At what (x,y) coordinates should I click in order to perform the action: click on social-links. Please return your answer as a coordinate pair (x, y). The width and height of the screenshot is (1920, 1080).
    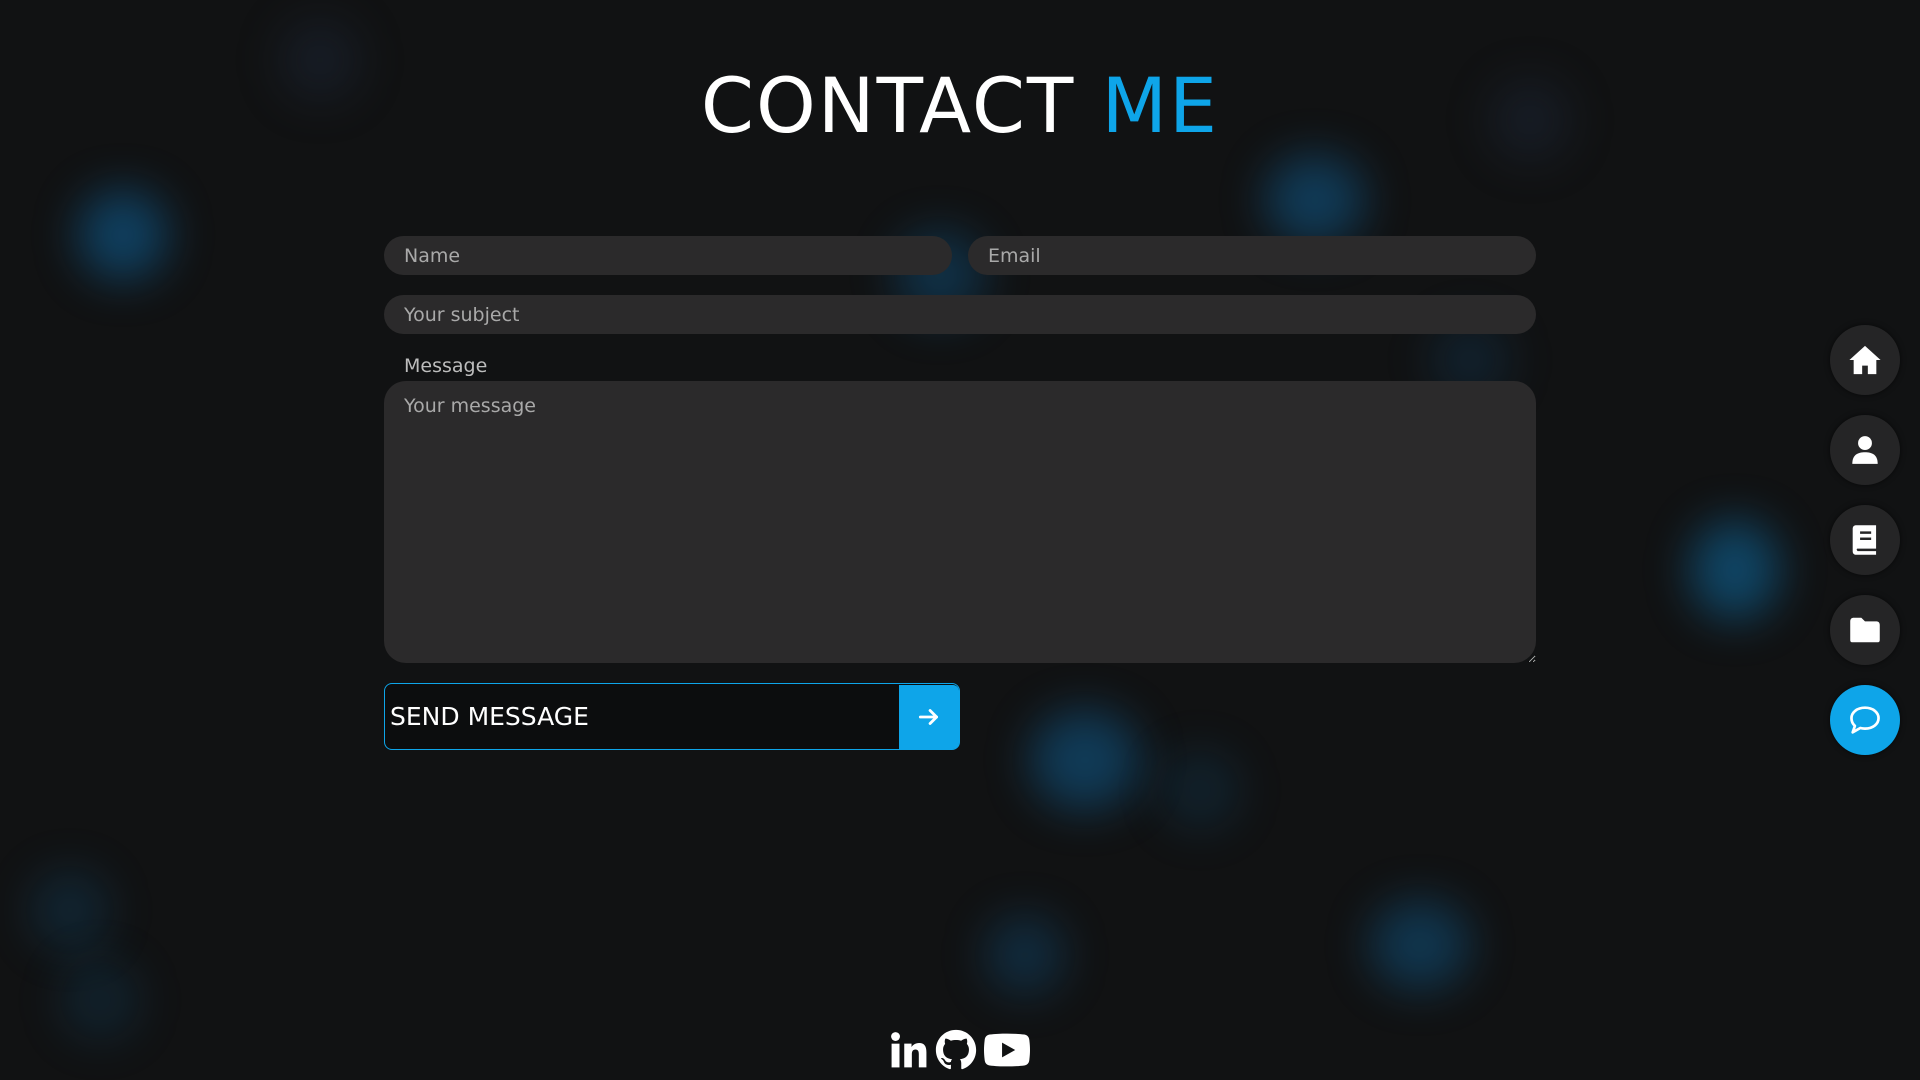
    Looking at the image, I should click on (960, 1050).